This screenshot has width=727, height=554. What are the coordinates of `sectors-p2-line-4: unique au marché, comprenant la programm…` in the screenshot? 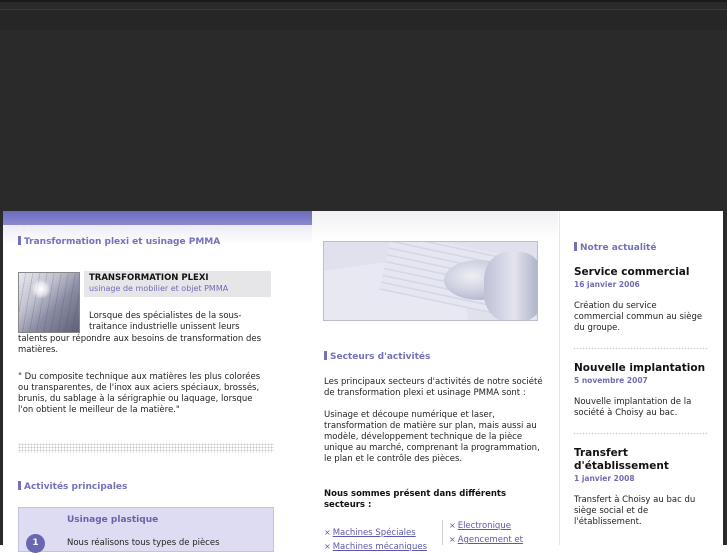 It's located at (432, 448).